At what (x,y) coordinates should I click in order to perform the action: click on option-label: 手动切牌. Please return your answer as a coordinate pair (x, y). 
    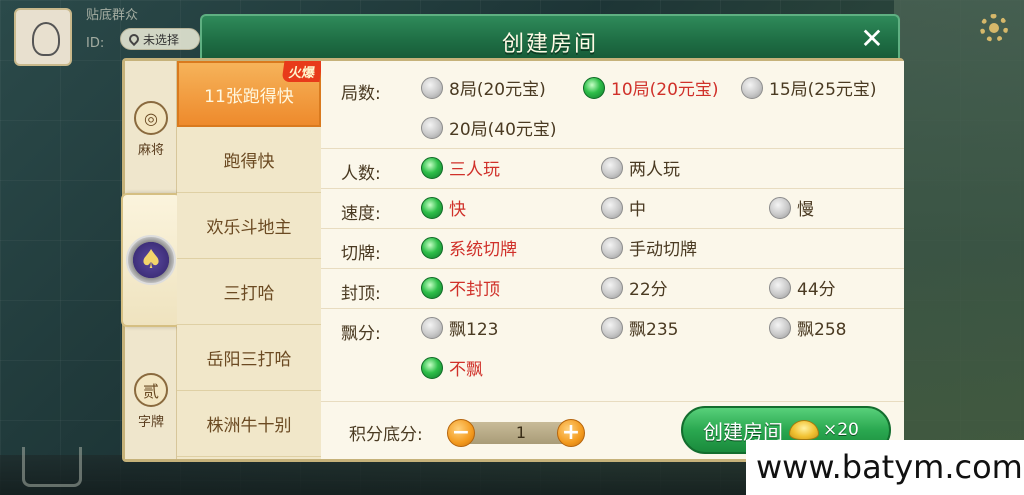
    Looking at the image, I should click on (663, 250).